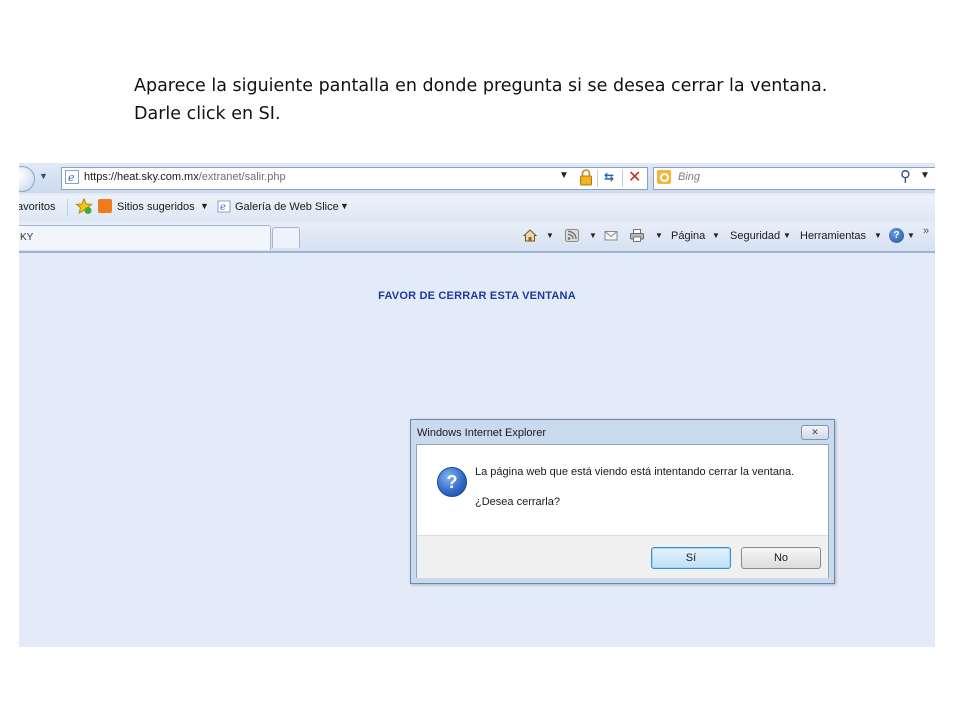 The image size is (960, 720). What do you see at coordinates (105, 206) in the screenshot?
I see `suggested-sites-icon` at bounding box center [105, 206].